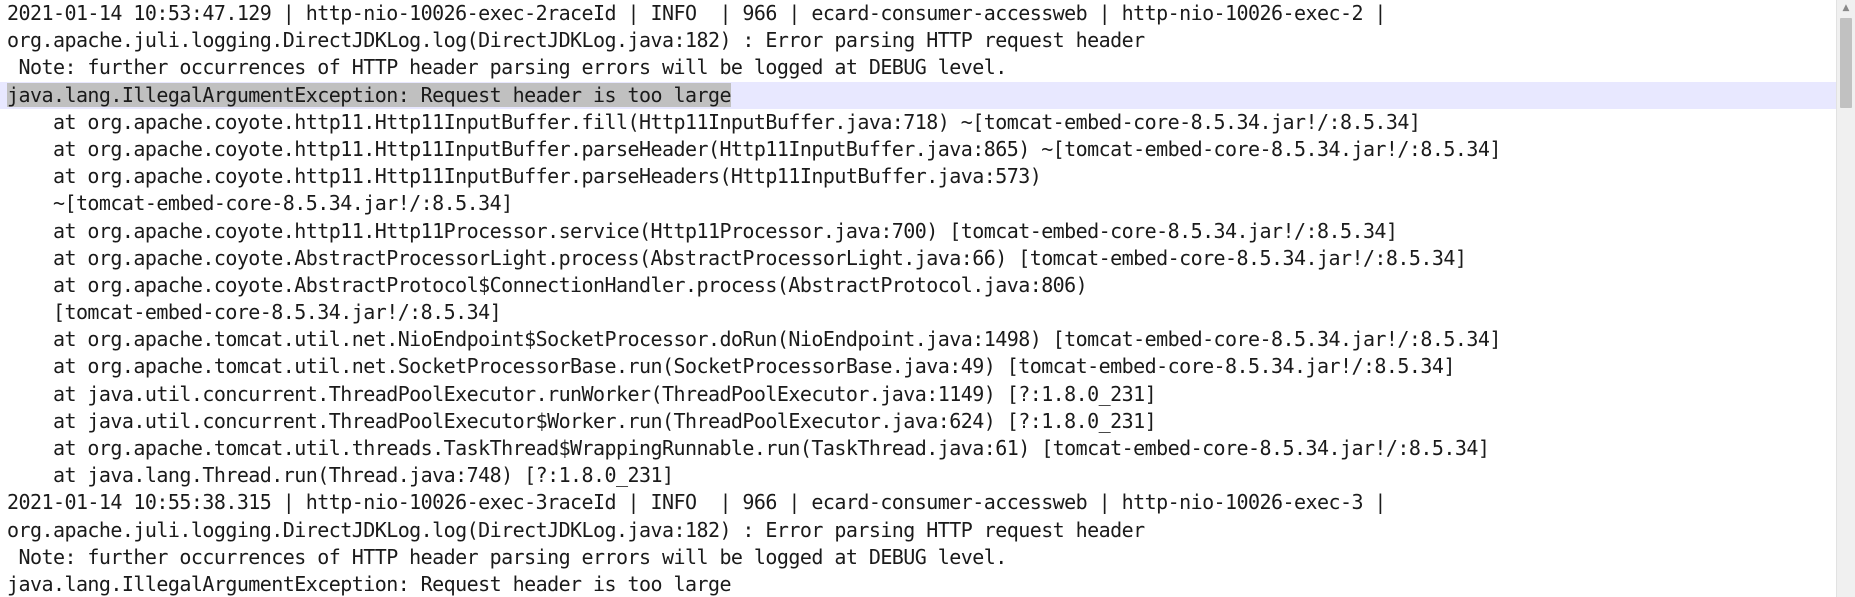 Image resolution: width=1855 pixels, height=597 pixels. What do you see at coordinates (921, 312) in the screenshot?
I see `log-line: [tomcat-embed-core-8.5.34.jar!/:8.5.34]` at bounding box center [921, 312].